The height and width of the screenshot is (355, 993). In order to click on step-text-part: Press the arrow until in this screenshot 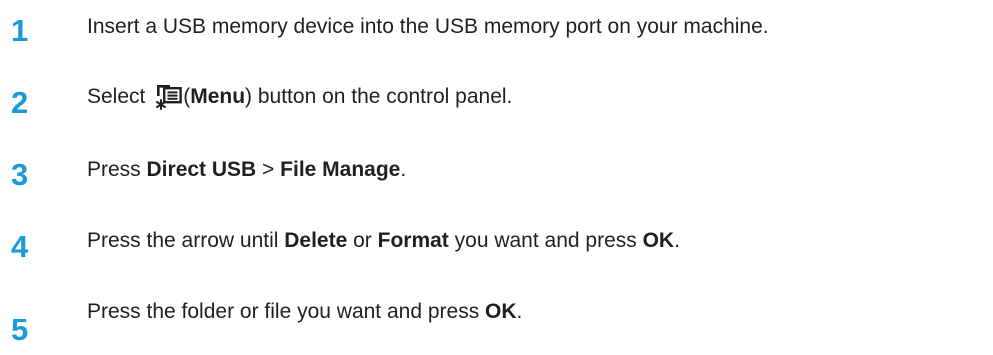, I will do `click(186, 240)`.